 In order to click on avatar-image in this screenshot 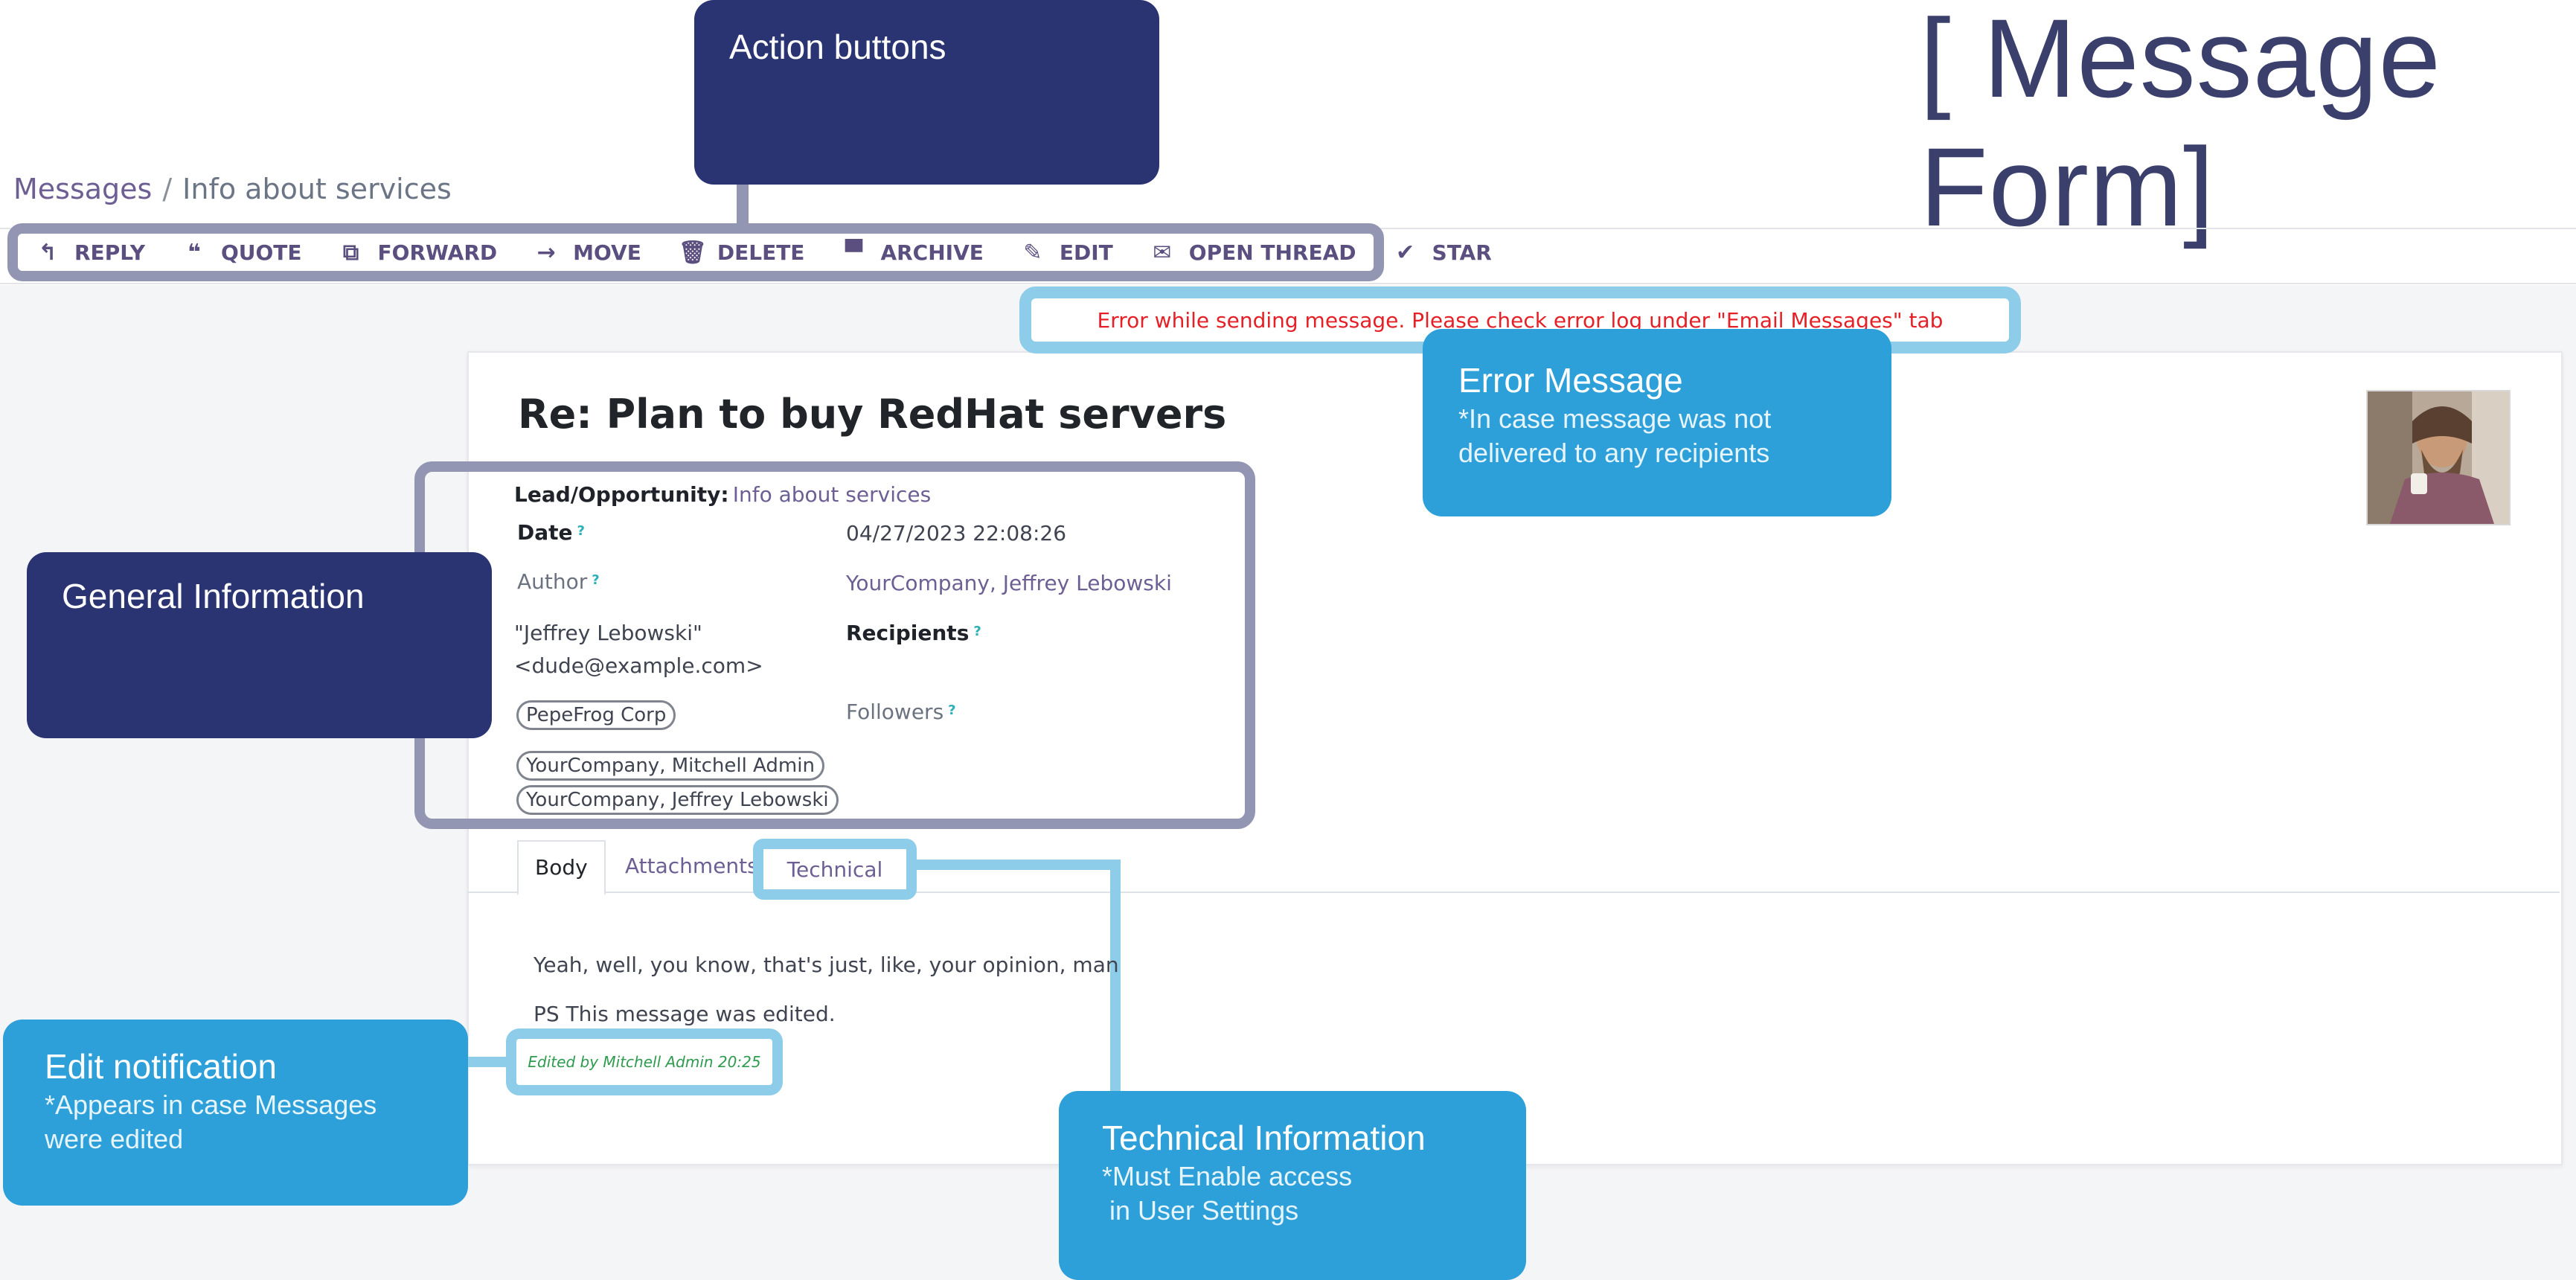, I will do `click(2438, 457)`.